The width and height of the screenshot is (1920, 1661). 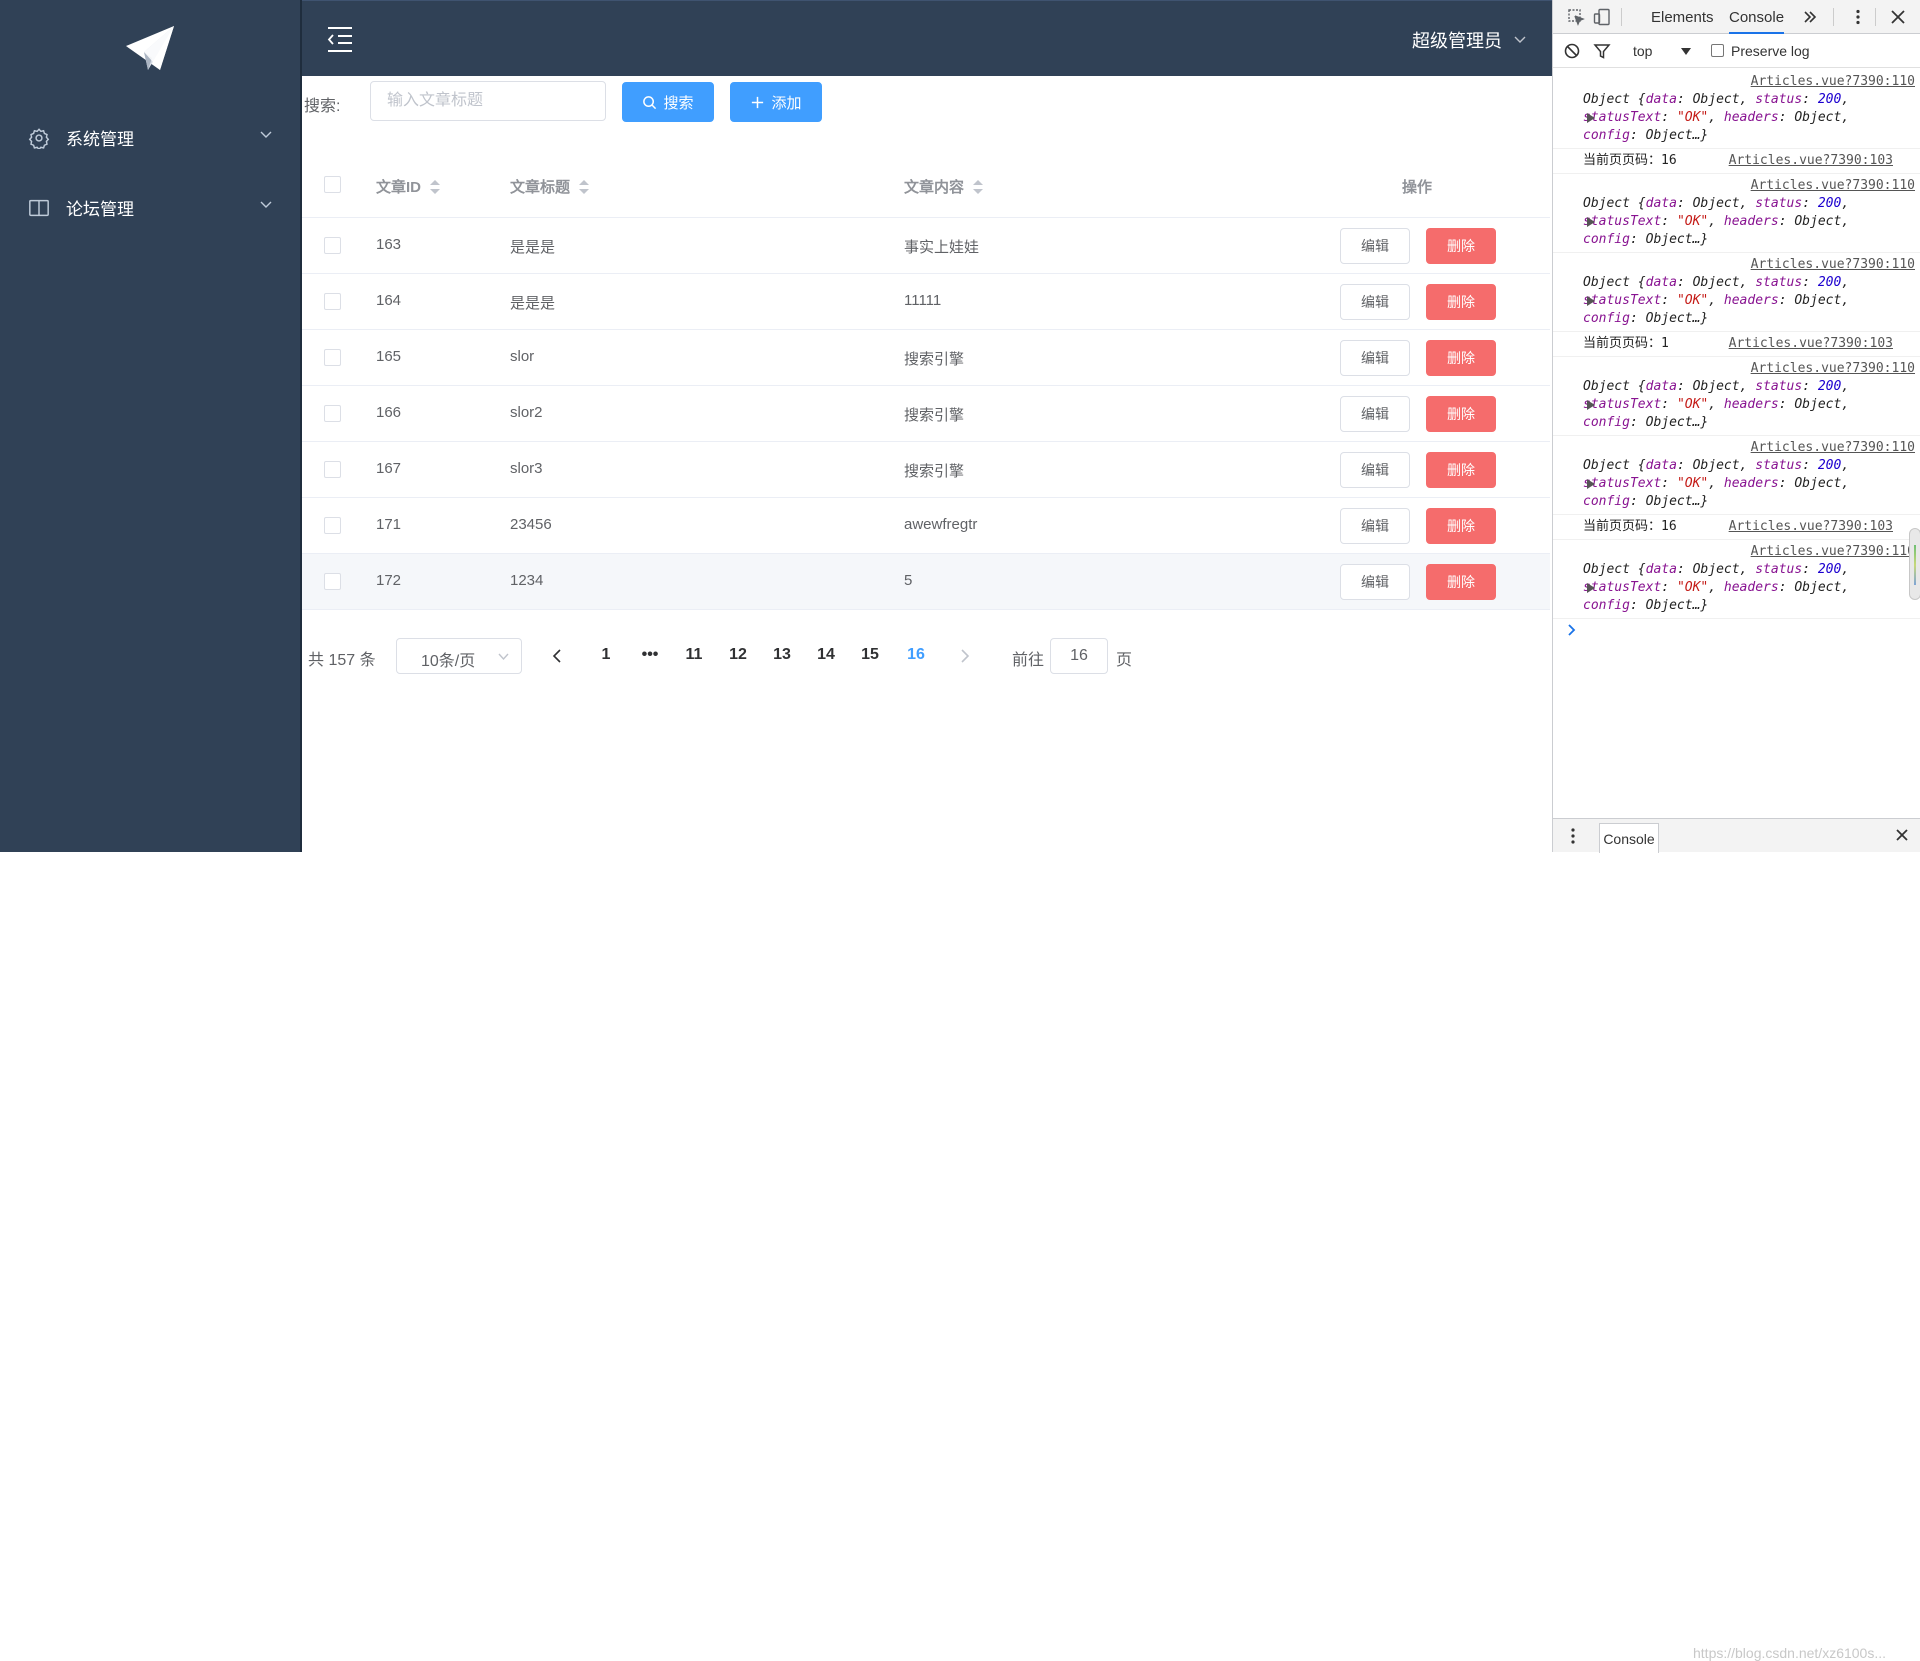 I want to click on sidebar-item-forum: 论坛管理, so click(x=150, y=207).